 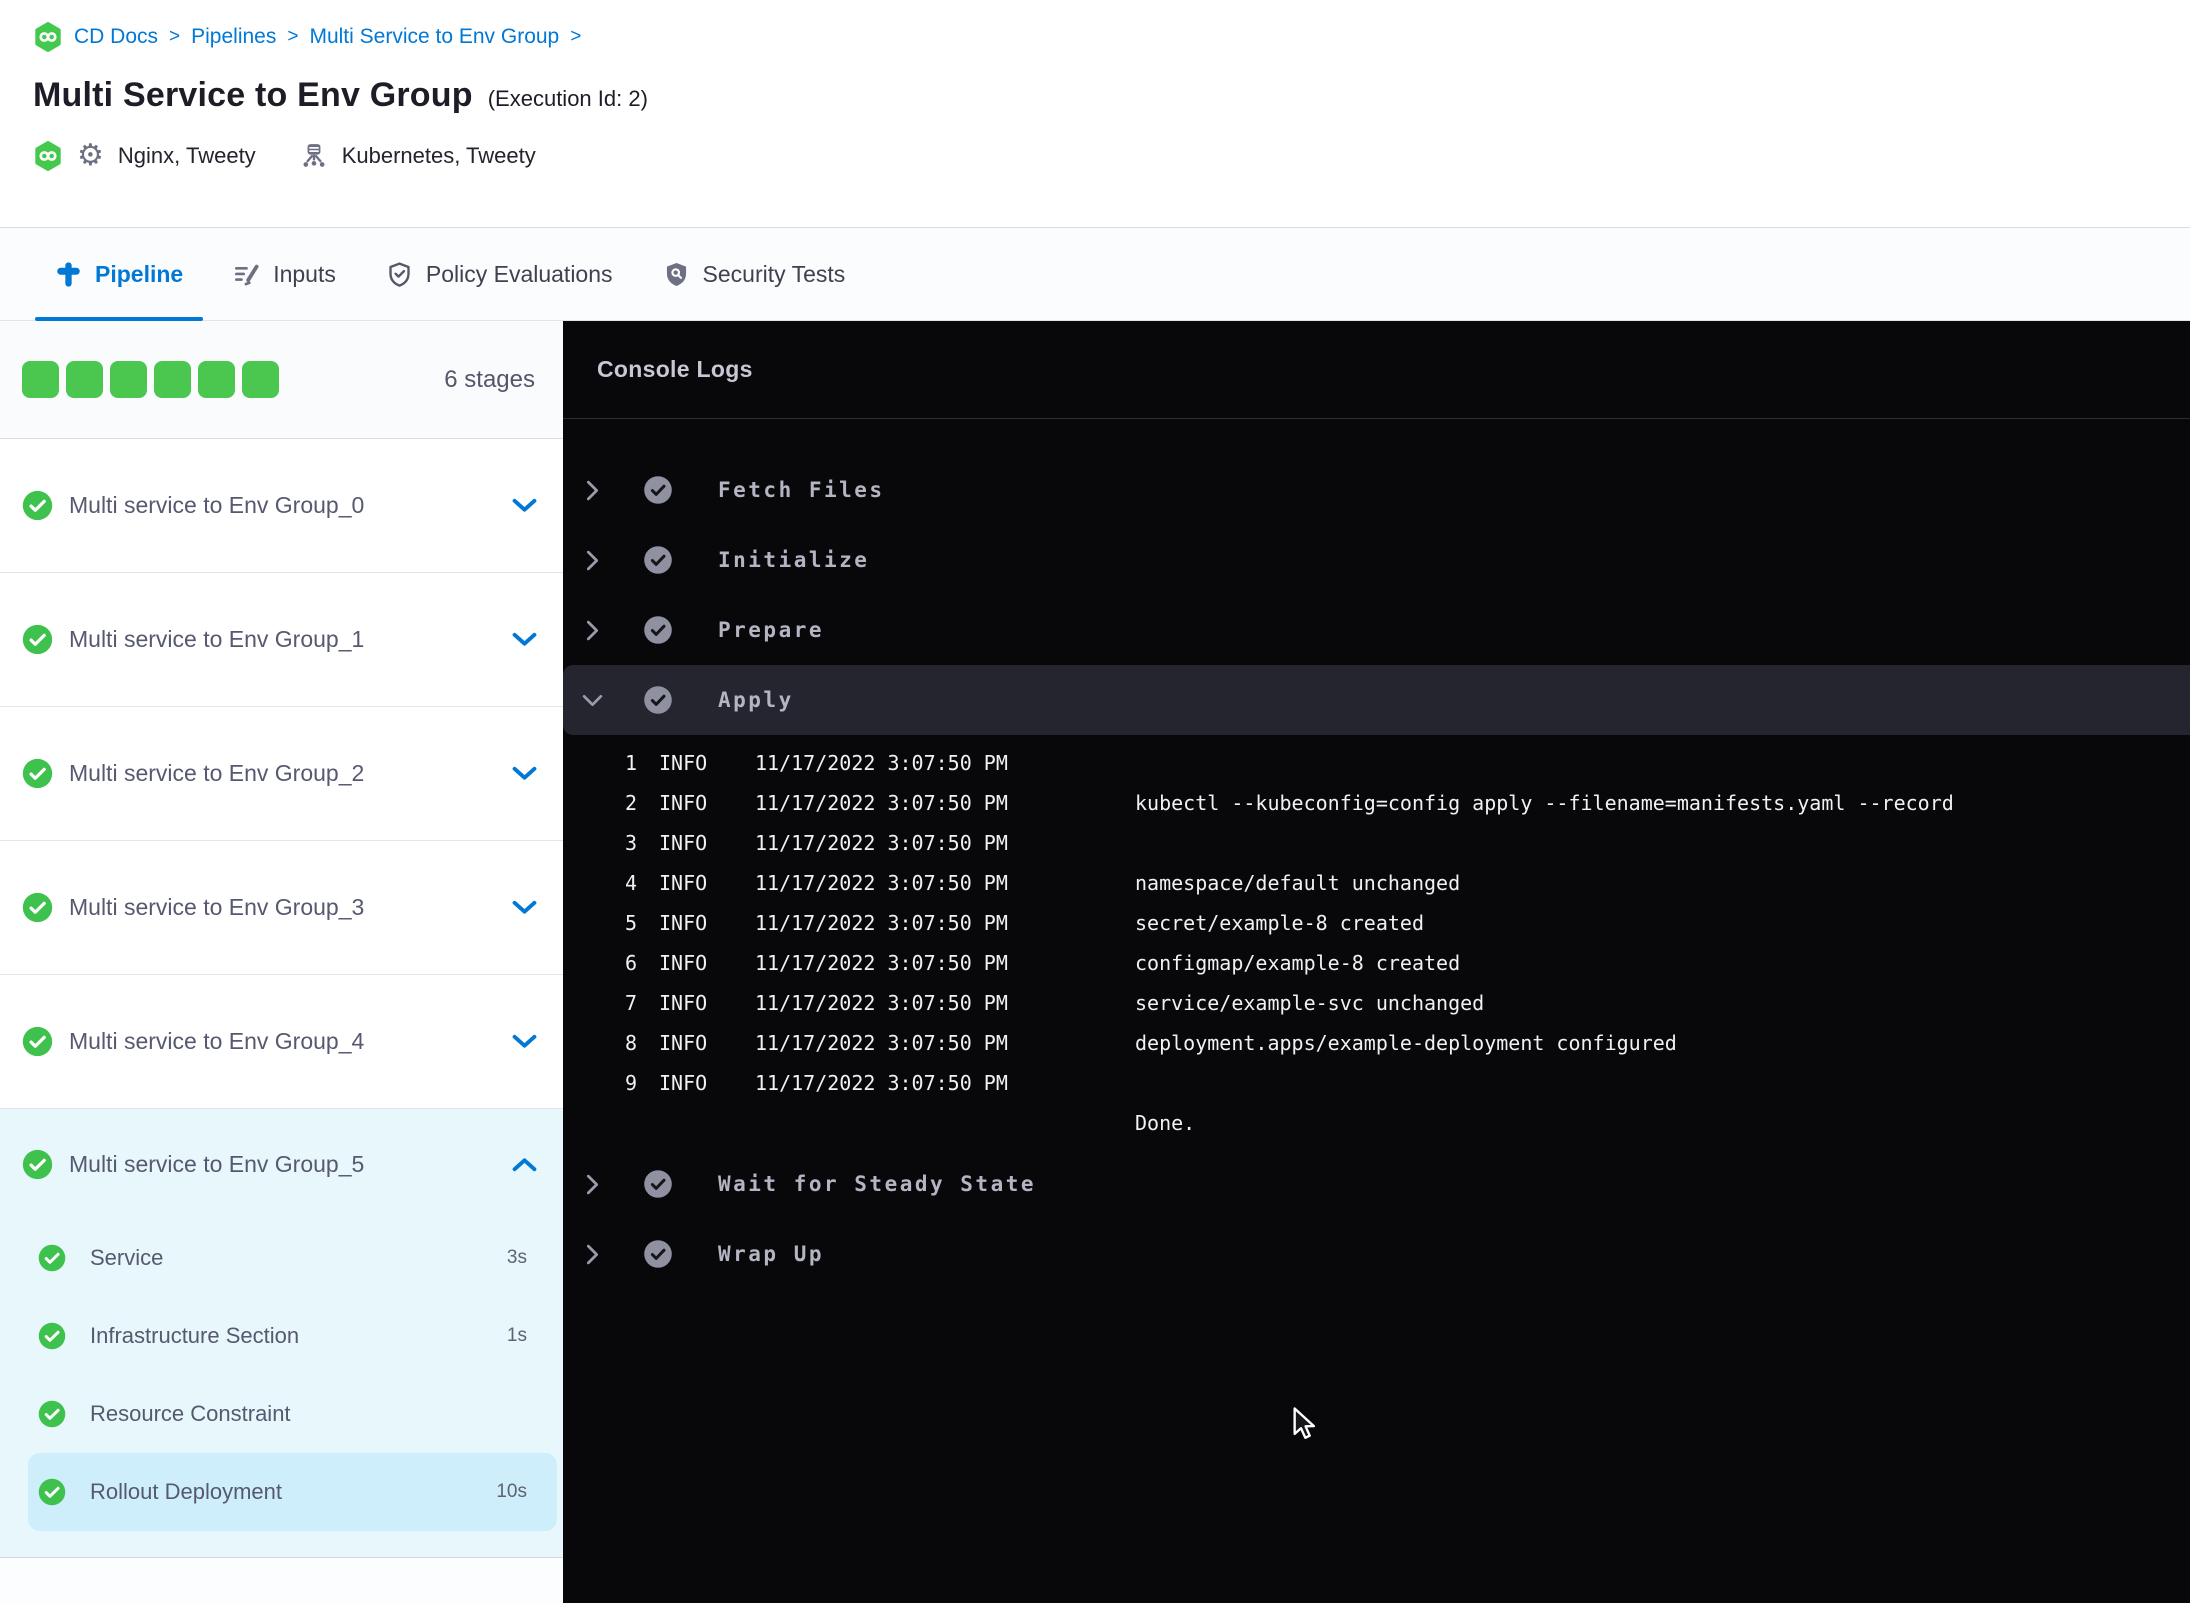 I want to click on stage-row-multi-service-to-env-group-1: Multi service to Env Group_1, so click(x=281, y=640).